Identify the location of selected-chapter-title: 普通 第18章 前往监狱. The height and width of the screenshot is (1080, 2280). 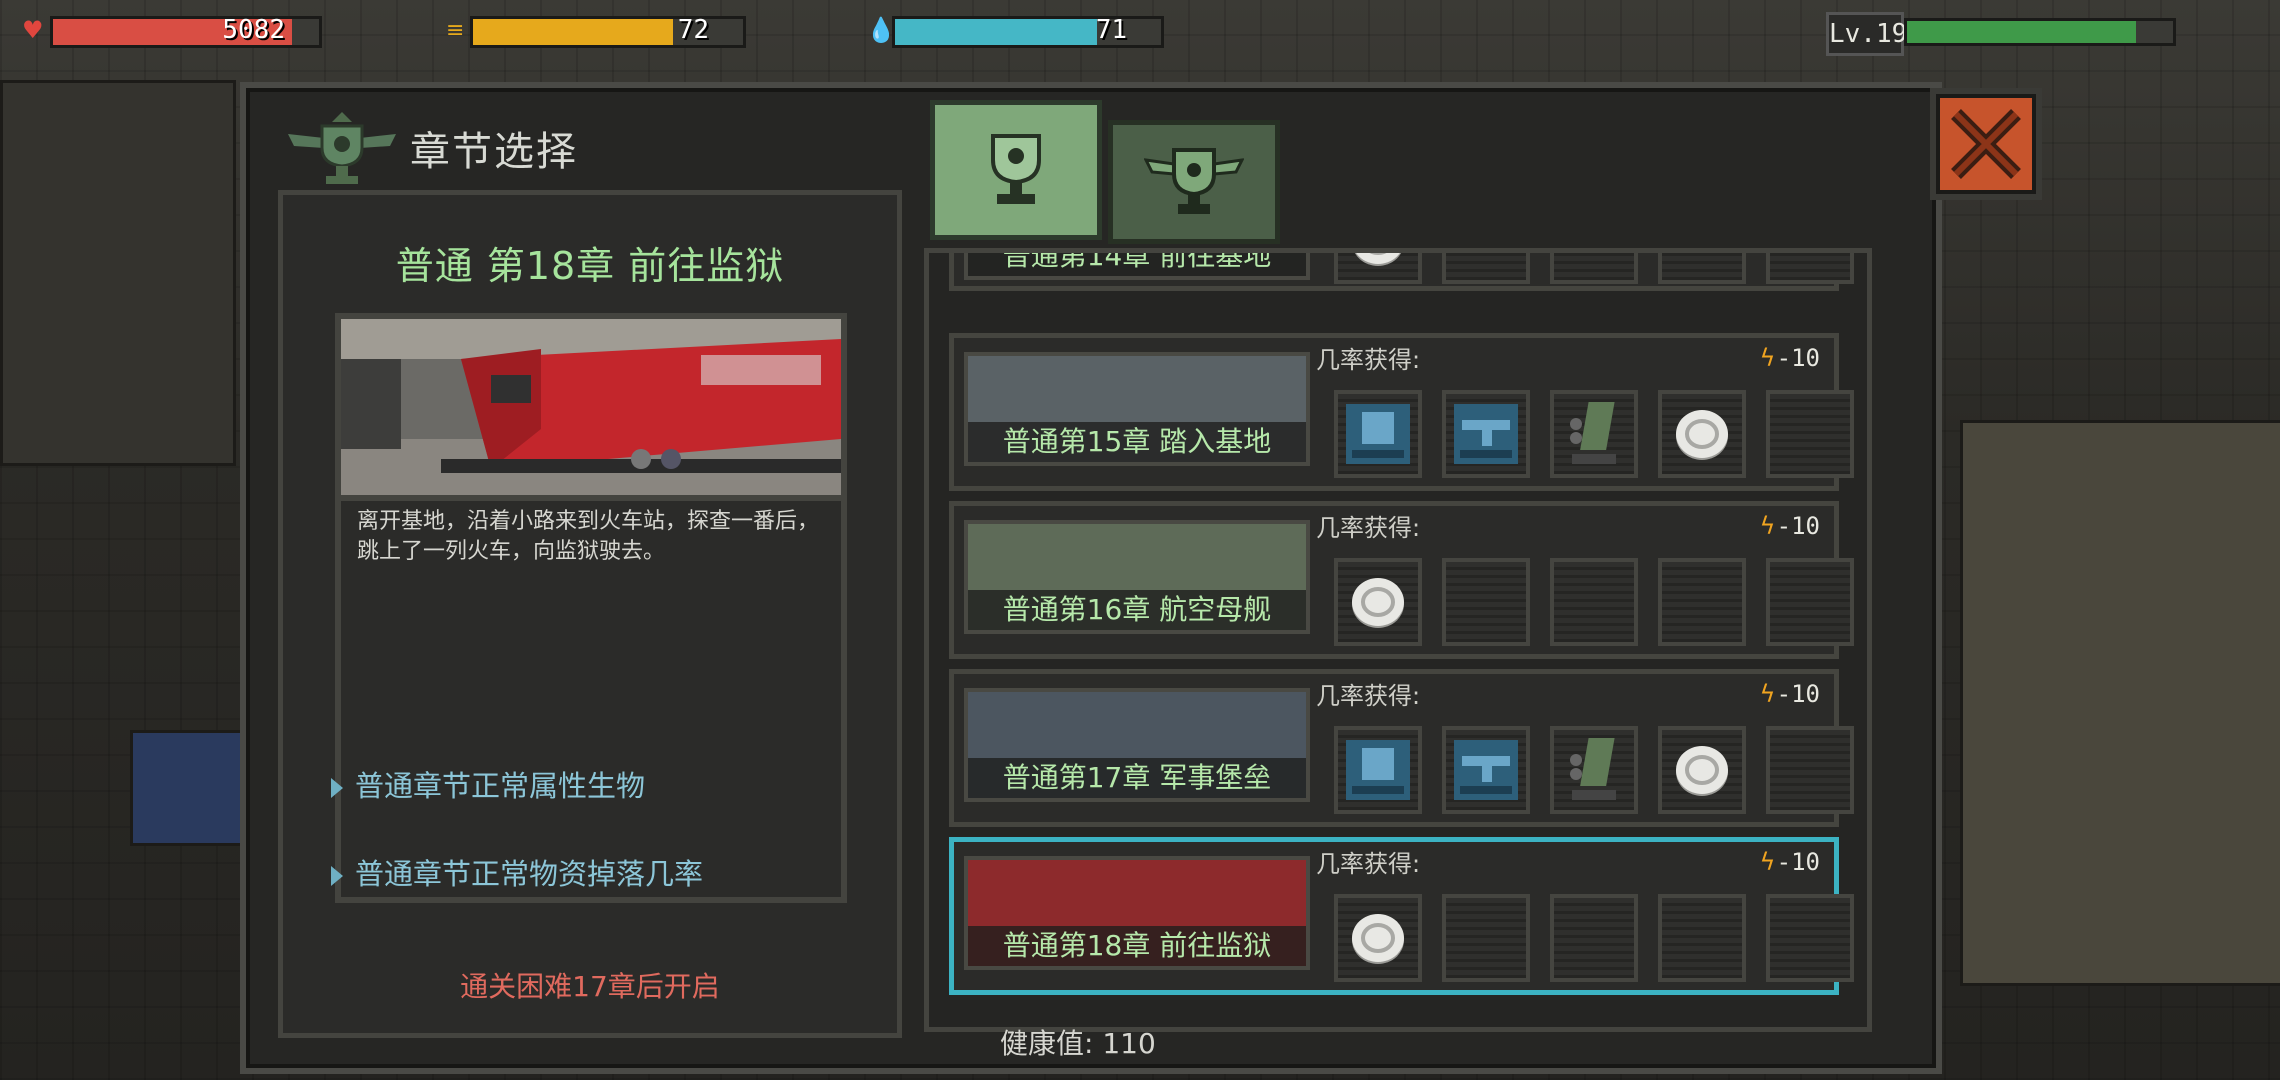
(590, 266).